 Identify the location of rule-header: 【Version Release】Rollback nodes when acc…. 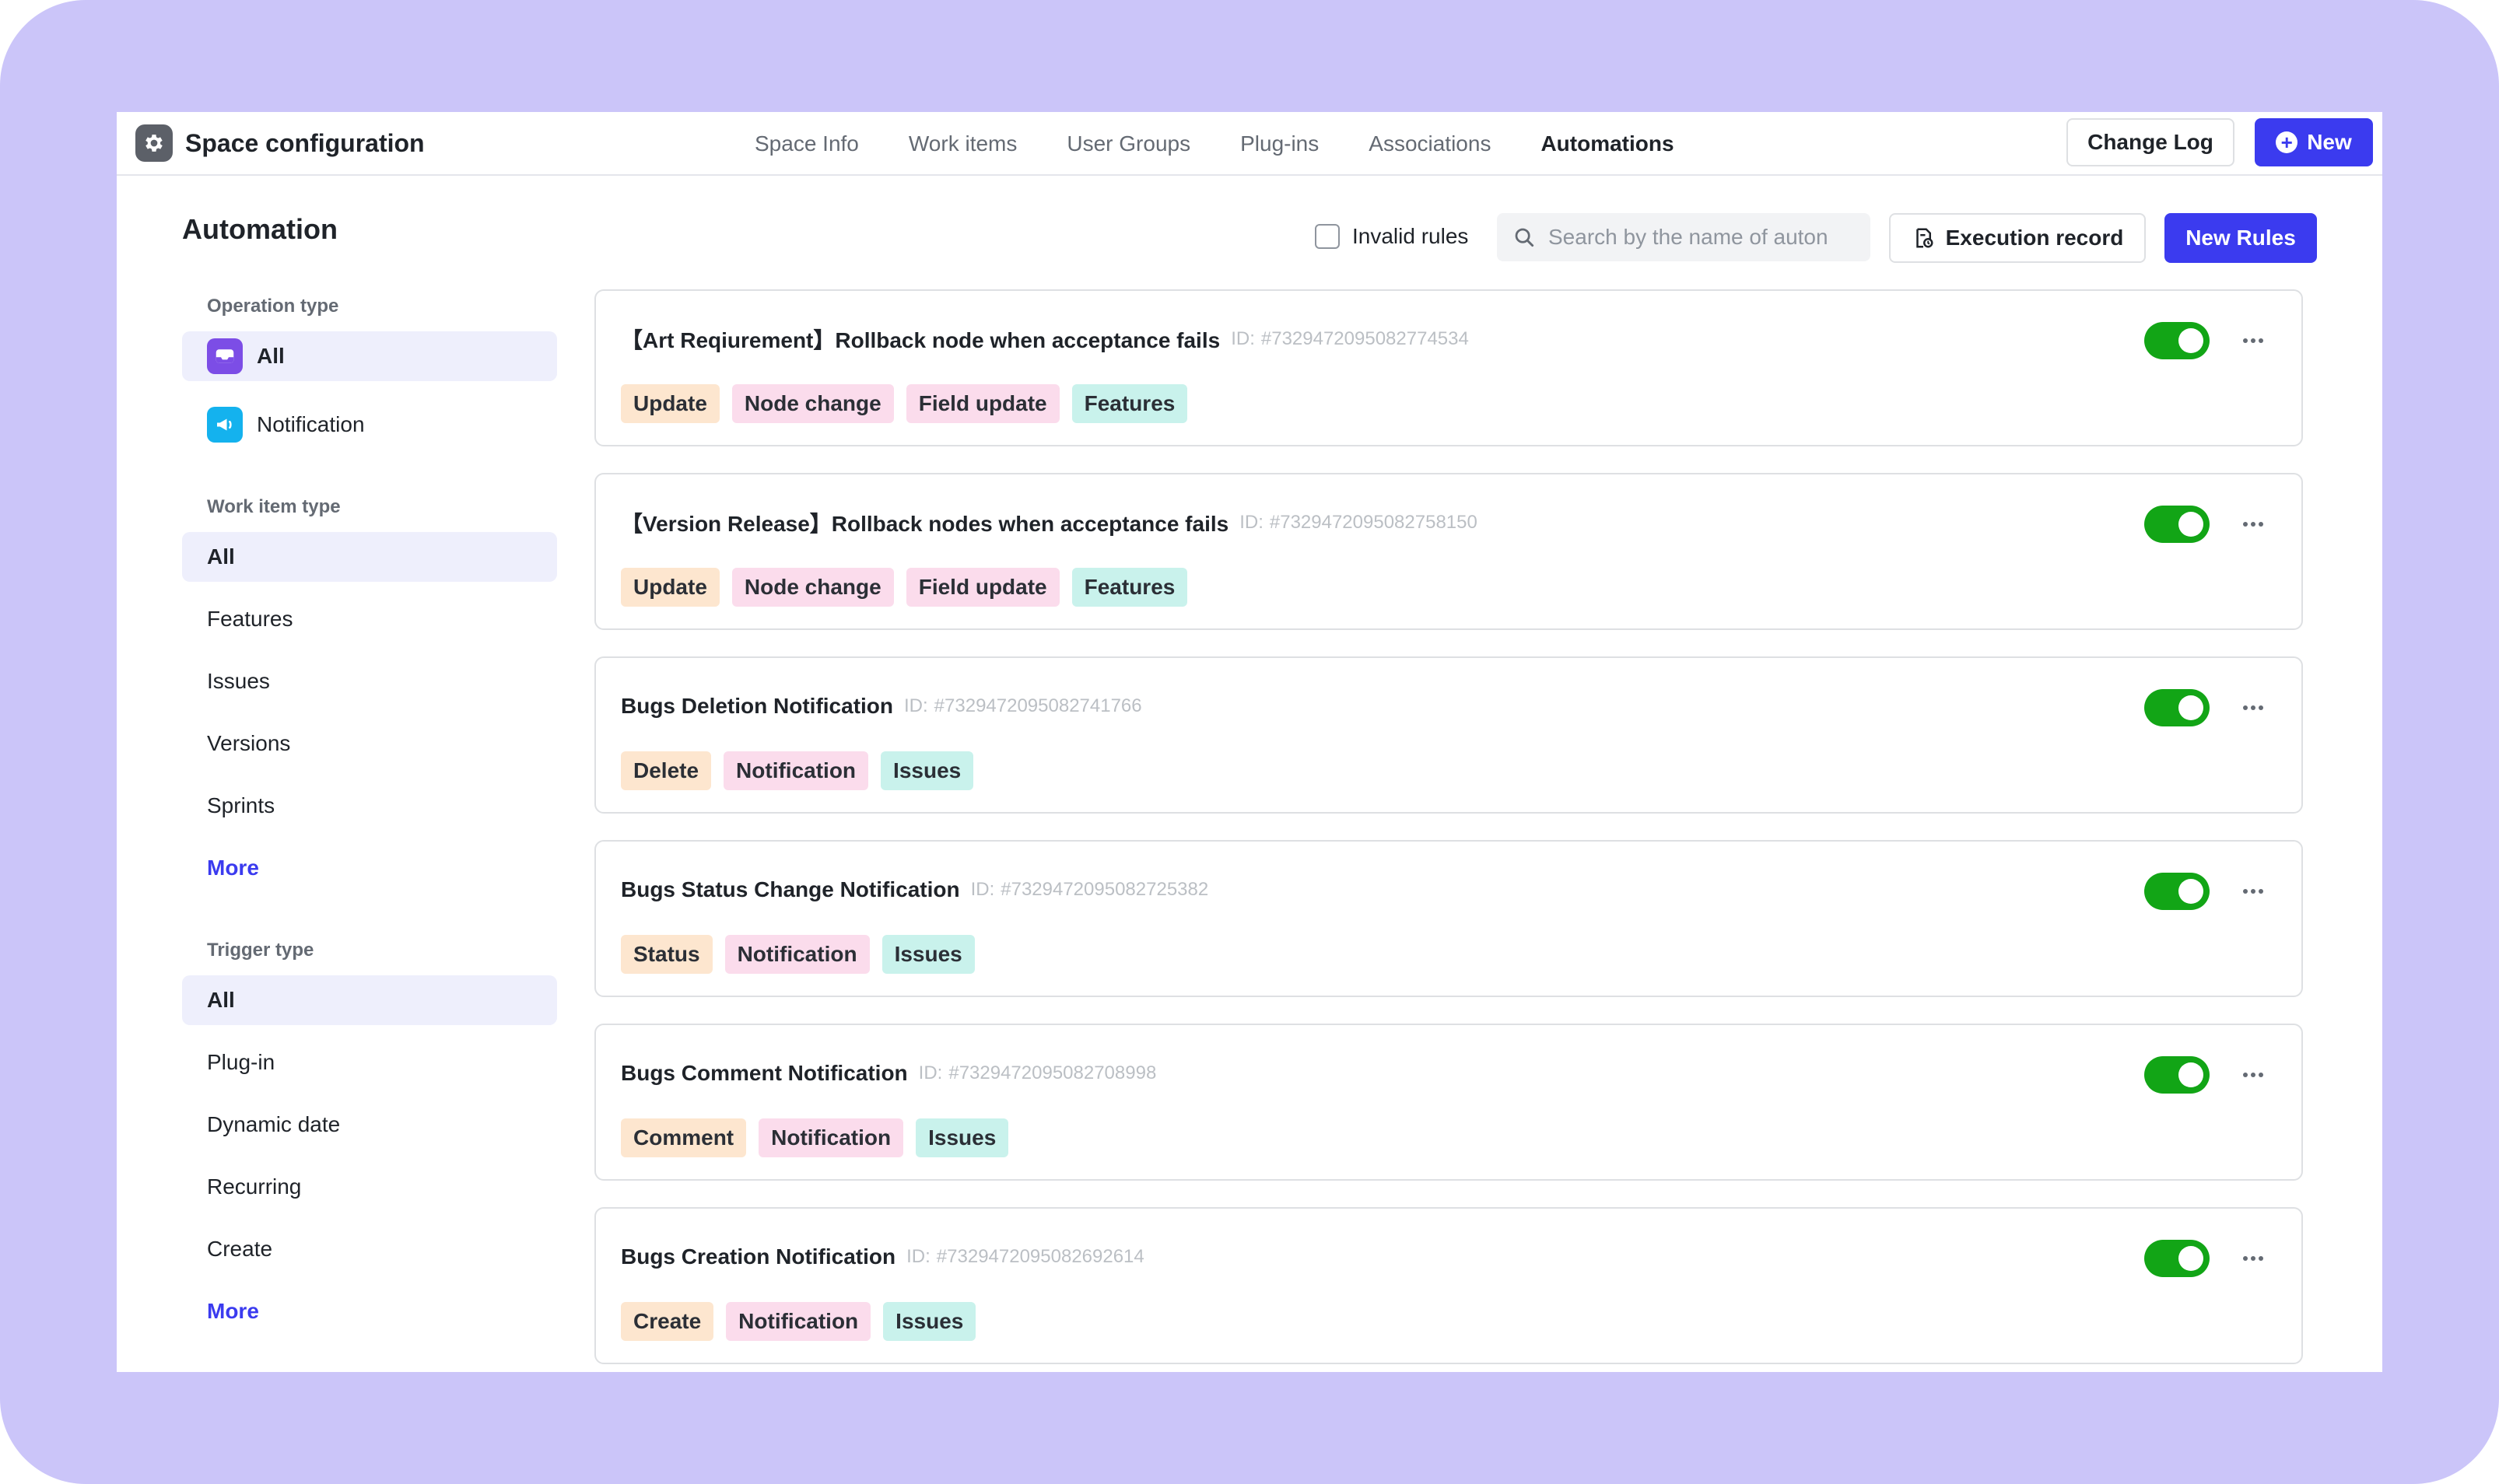
(1049, 523).